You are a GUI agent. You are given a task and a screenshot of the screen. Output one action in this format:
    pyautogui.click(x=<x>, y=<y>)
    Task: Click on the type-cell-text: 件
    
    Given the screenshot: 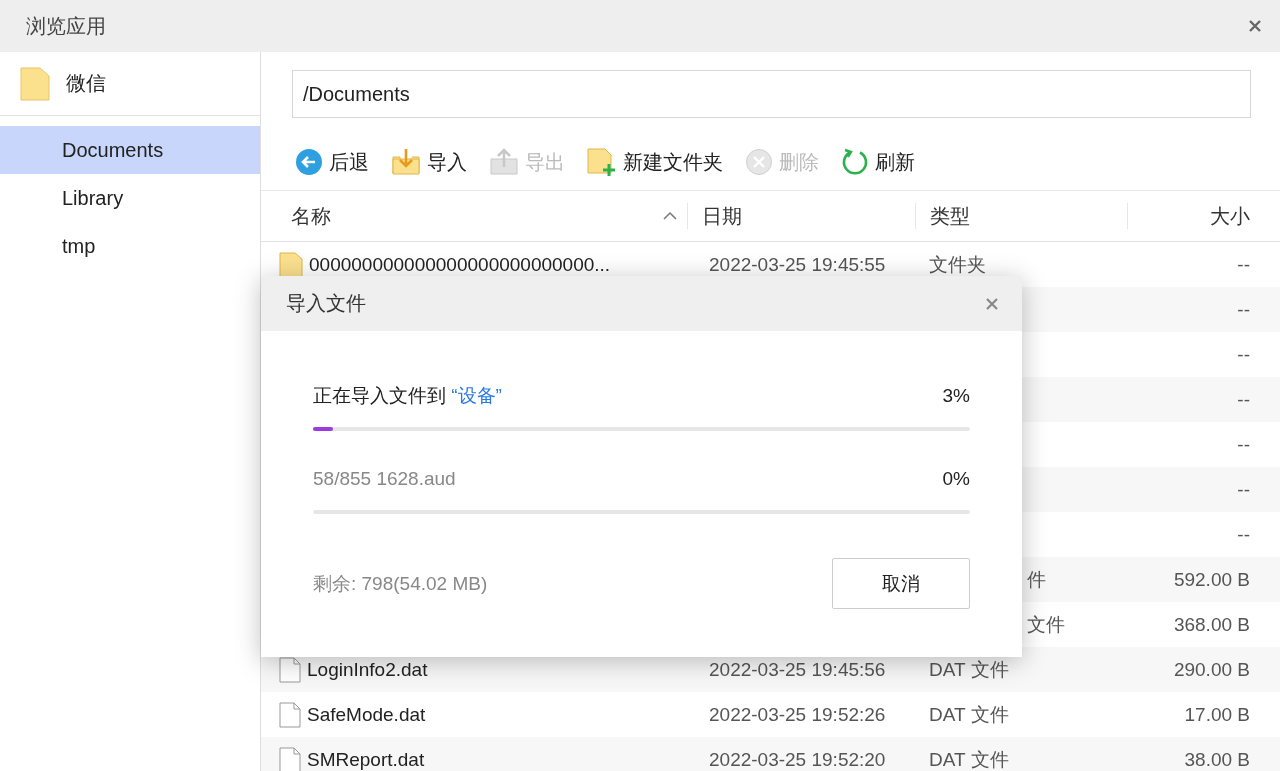 What is the action you would take?
    pyautogui.click(x=1036, y=579)
    